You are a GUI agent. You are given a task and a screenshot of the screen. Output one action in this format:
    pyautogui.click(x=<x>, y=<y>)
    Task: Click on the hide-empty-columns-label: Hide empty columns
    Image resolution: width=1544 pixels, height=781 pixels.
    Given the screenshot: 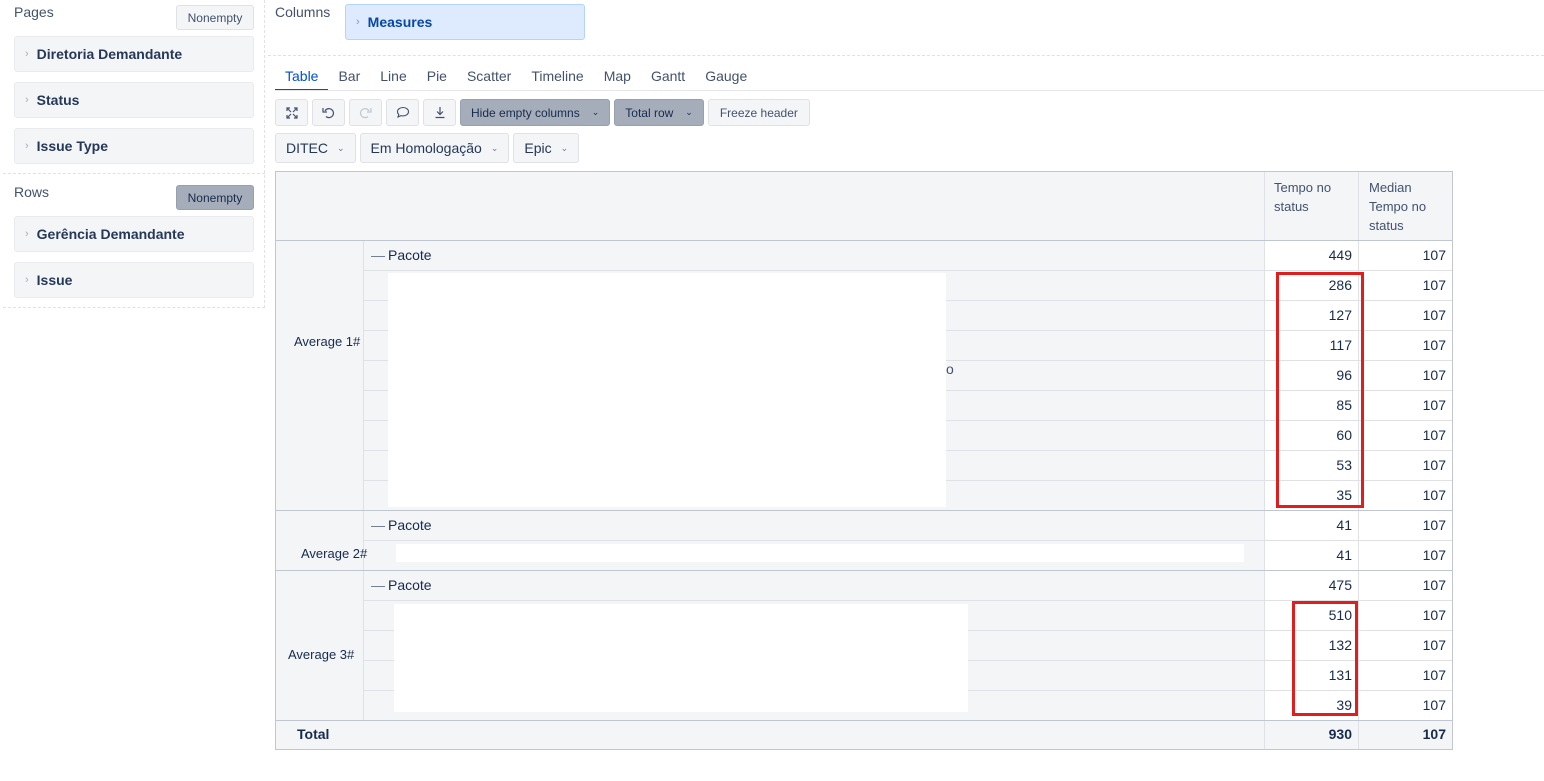 What is the action you would take?
    pyautogui.click(x=525, y=112)
    